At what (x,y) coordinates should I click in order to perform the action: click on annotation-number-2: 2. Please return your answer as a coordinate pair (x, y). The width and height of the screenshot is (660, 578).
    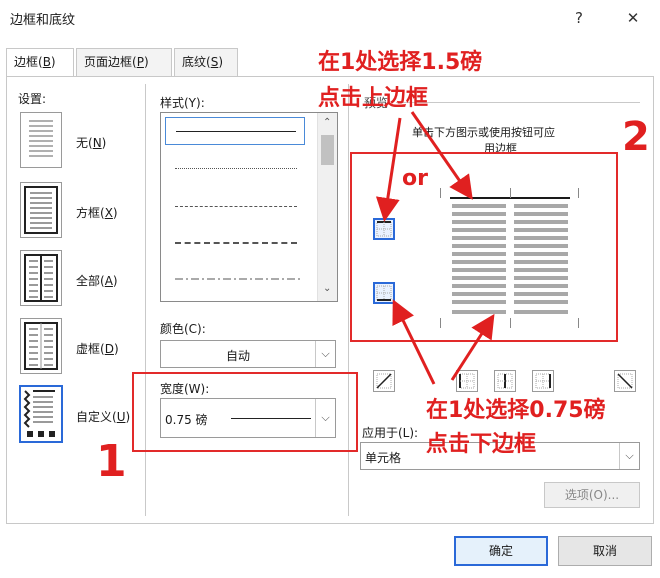
    Looking at the image, I should click on (636, 137).